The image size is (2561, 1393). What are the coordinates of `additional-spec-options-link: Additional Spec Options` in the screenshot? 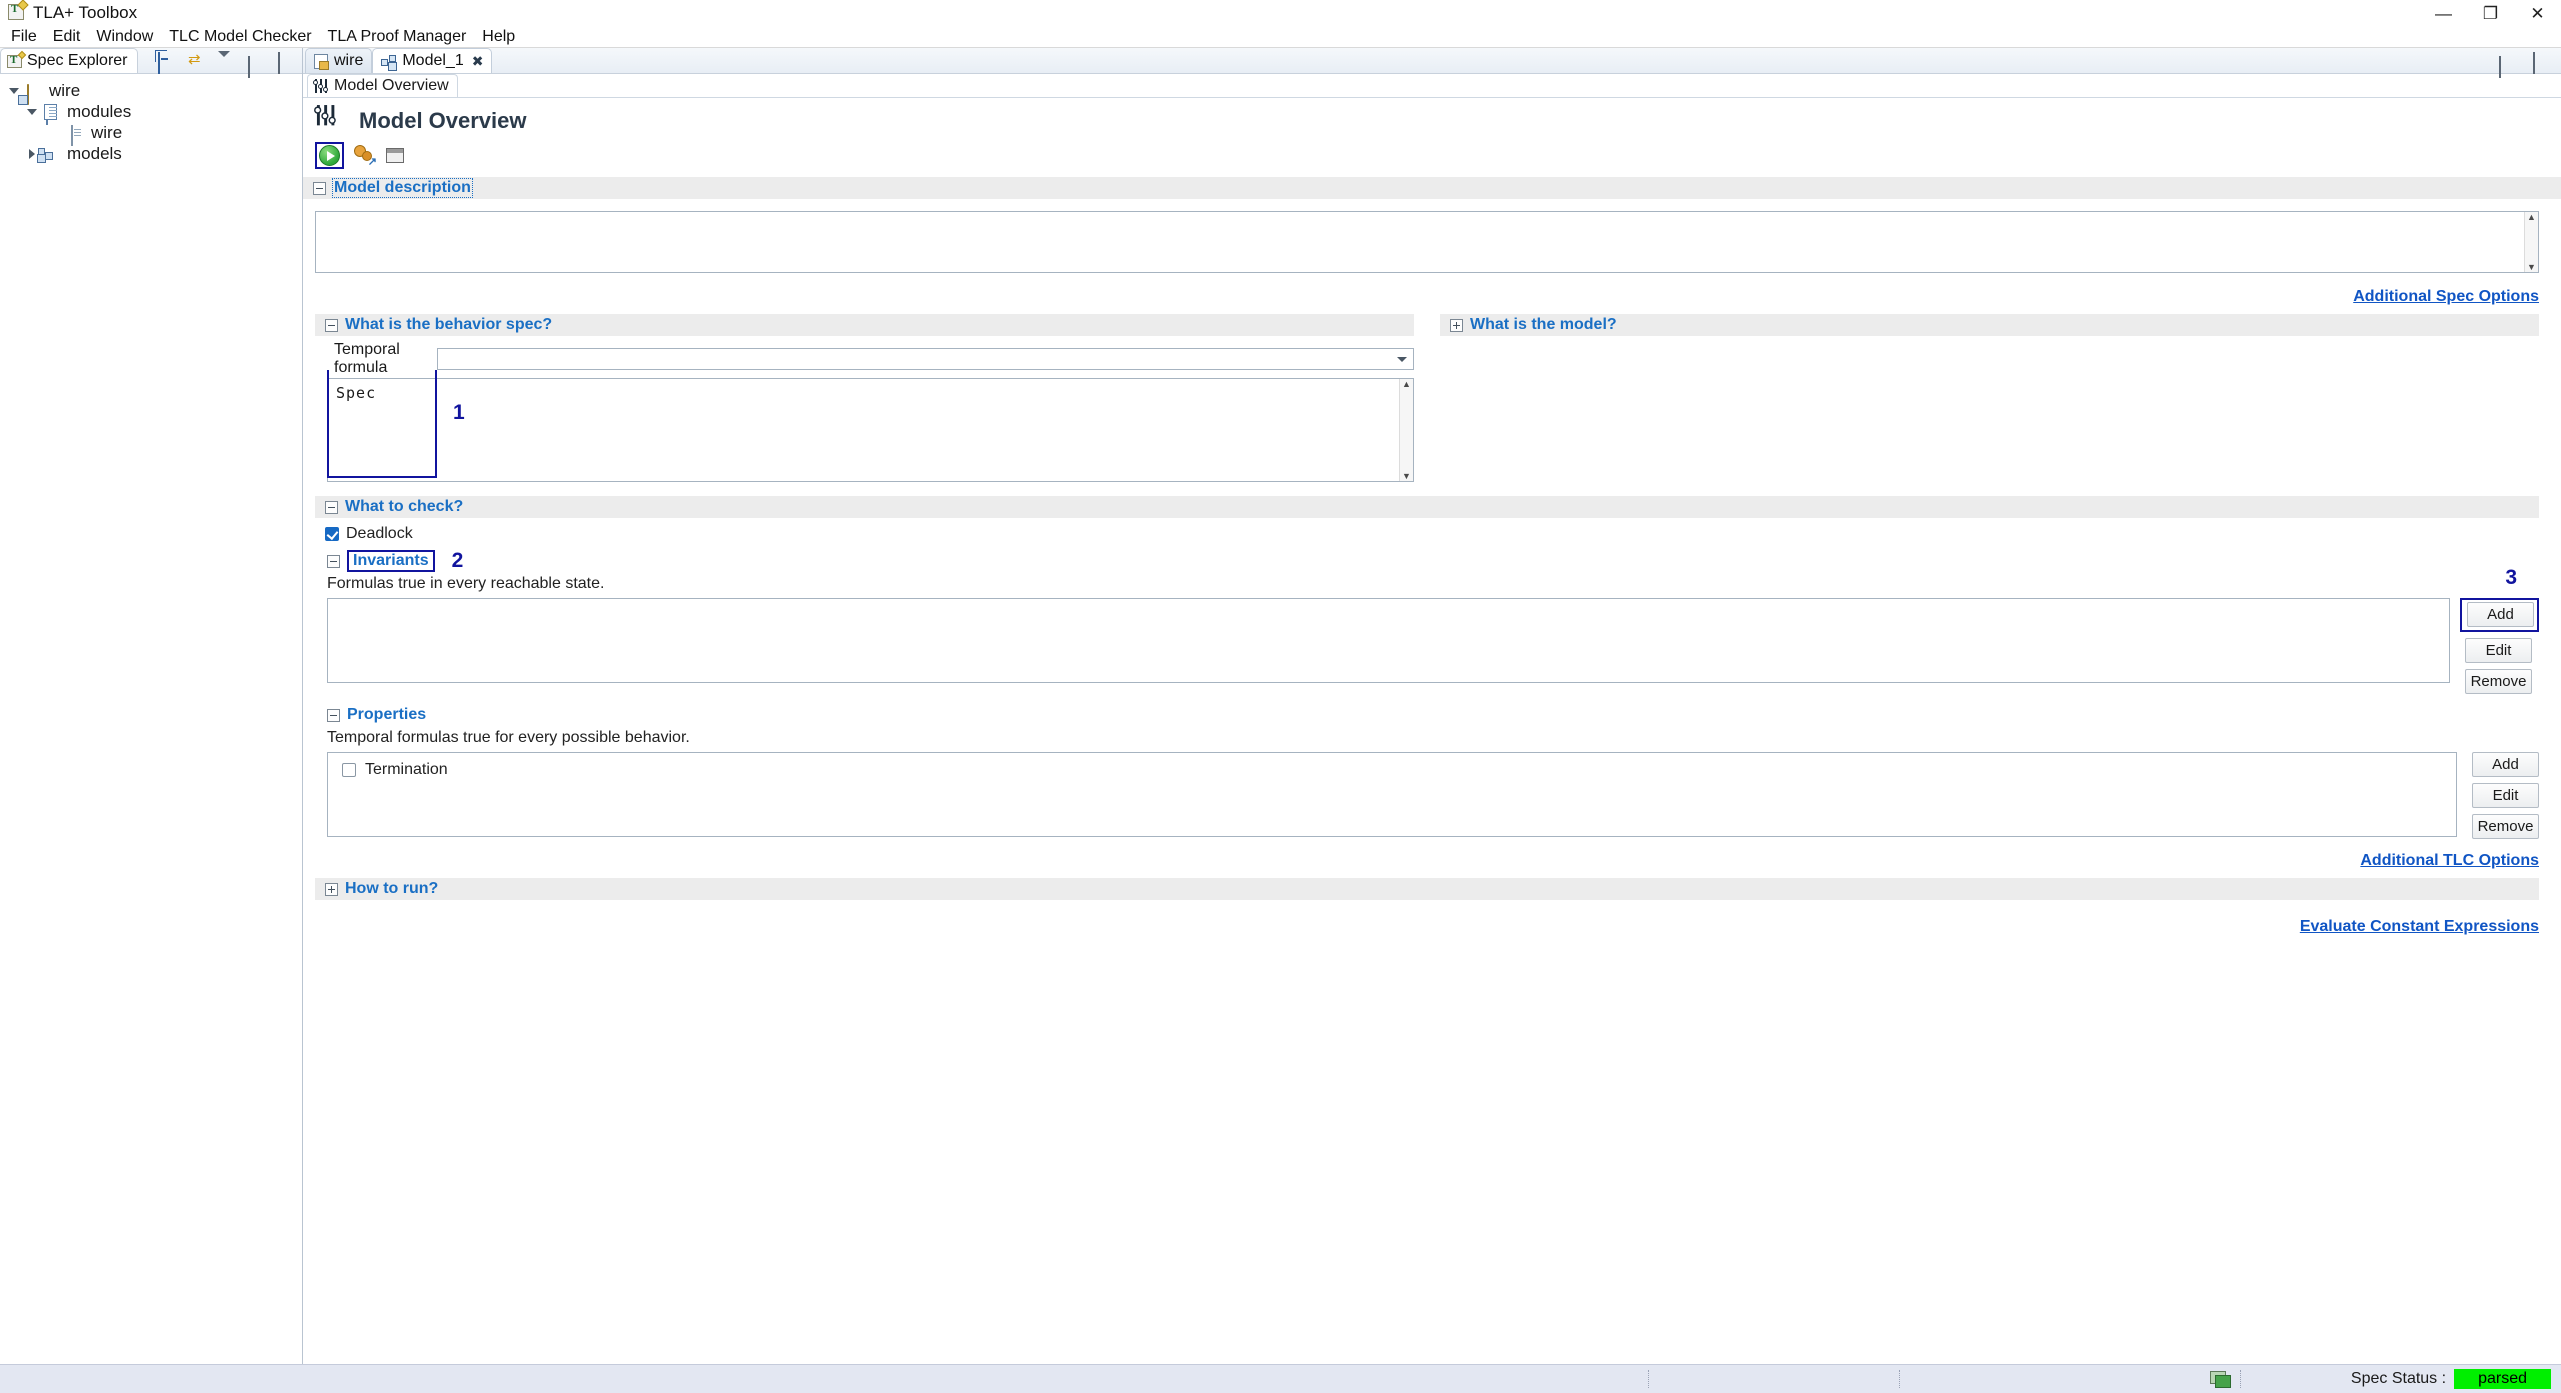 It's located at (2446, 296).